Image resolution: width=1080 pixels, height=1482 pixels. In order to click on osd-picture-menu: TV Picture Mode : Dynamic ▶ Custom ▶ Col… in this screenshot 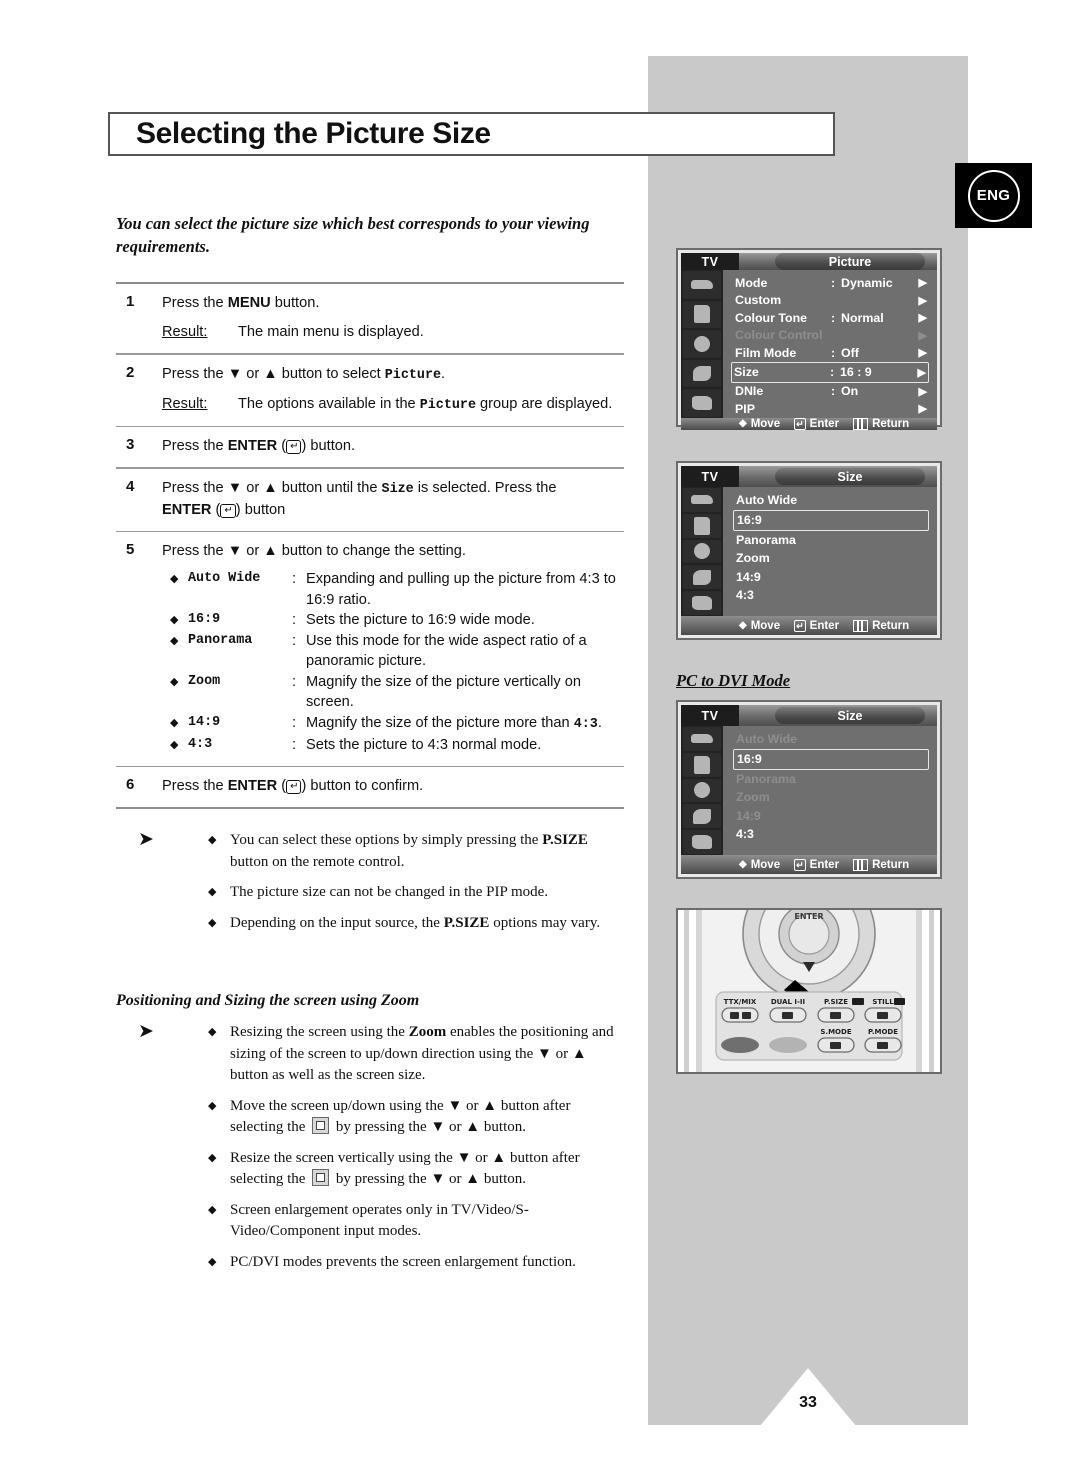, I will do `click(809, 339)`.